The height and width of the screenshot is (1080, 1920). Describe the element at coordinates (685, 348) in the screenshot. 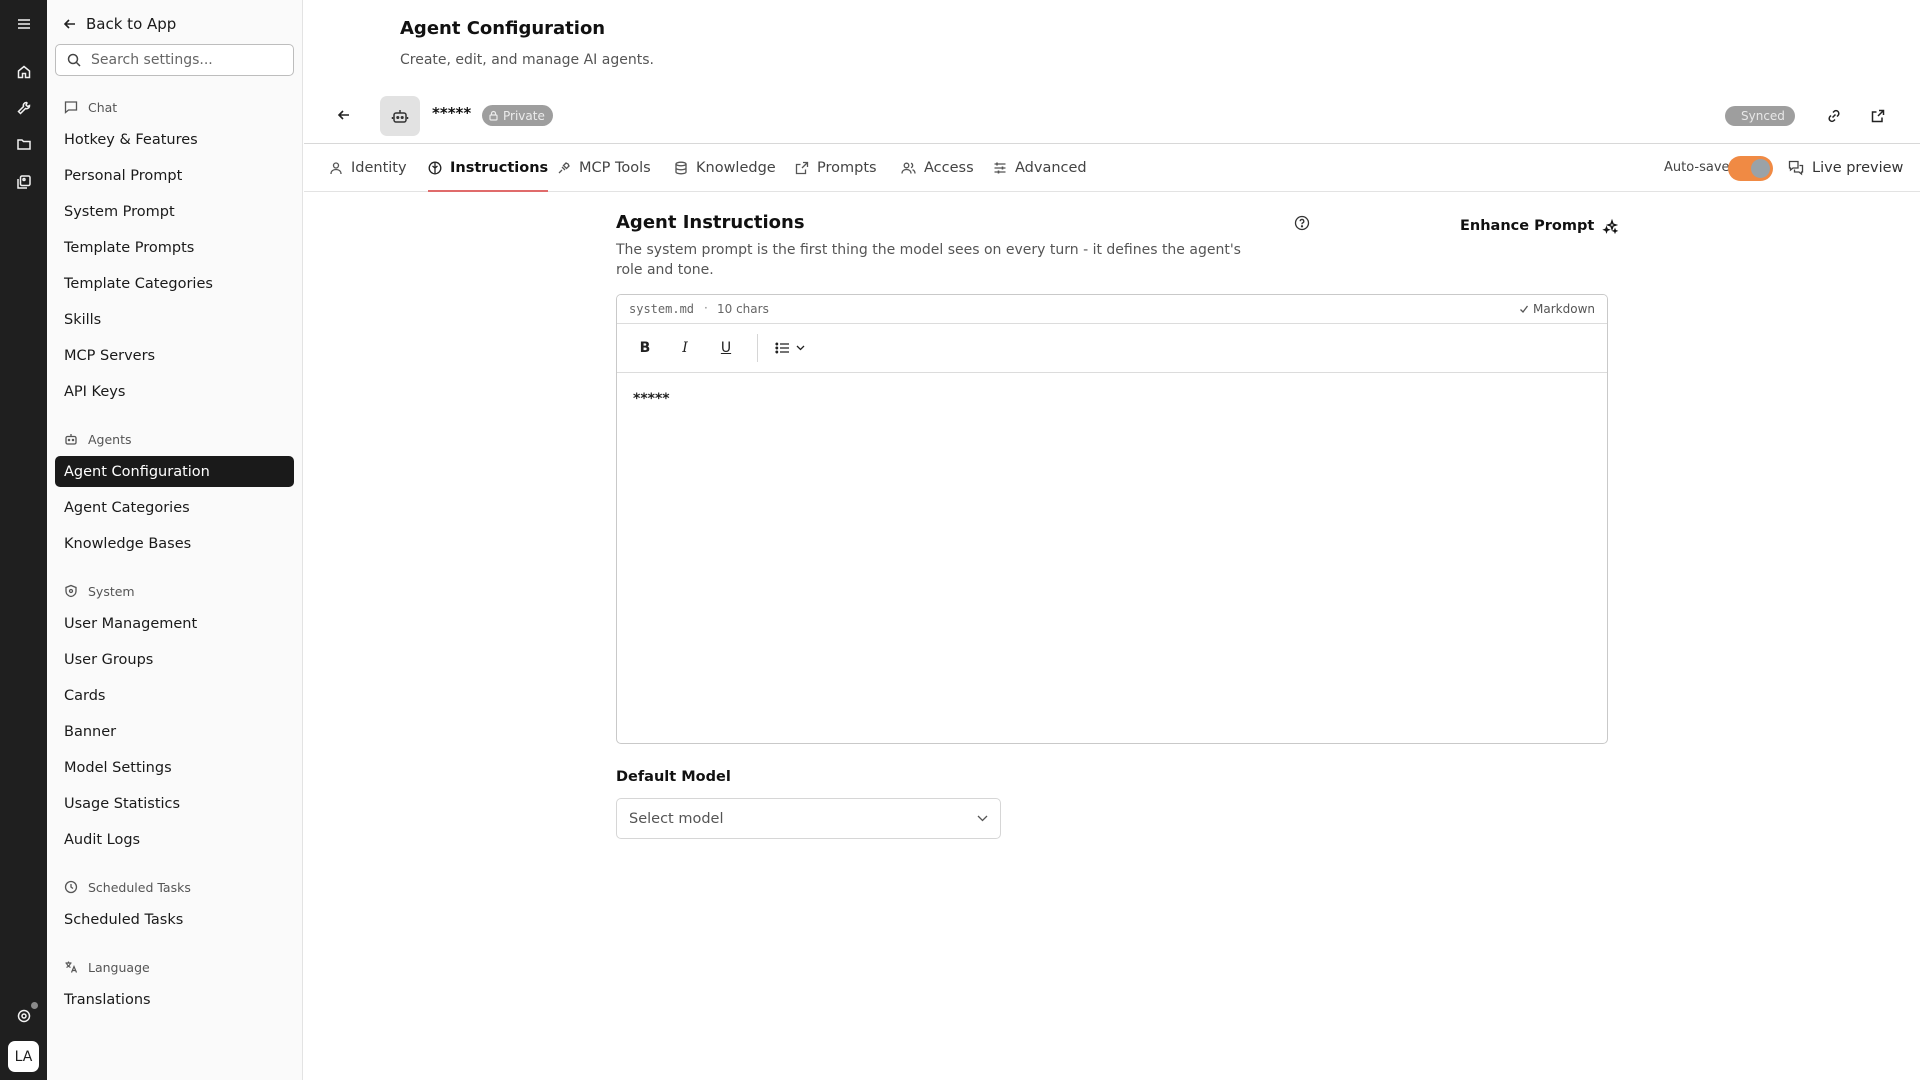

I see `italic-button: I` at that location.